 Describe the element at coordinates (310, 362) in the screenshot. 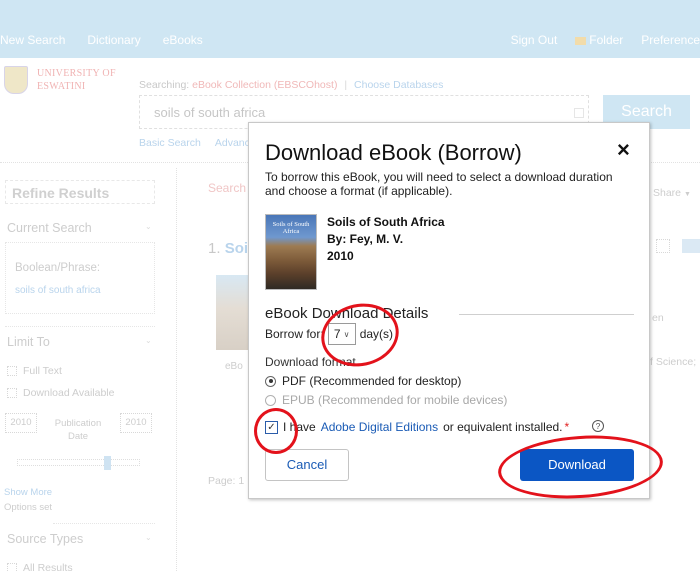

I see `download-format-label: Download format` at that location.